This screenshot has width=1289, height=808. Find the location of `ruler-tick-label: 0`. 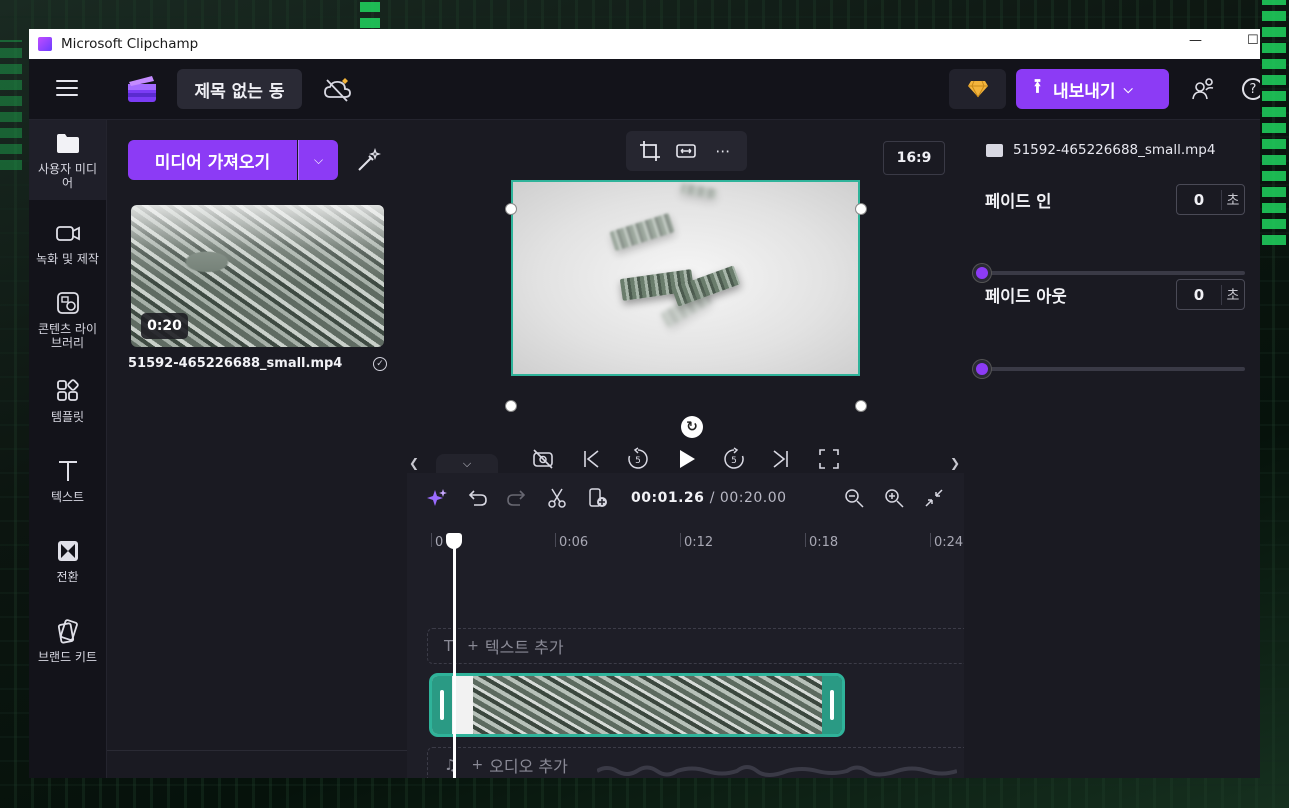

ruler-tick-label: 0 is located at coordinates (439, 542).